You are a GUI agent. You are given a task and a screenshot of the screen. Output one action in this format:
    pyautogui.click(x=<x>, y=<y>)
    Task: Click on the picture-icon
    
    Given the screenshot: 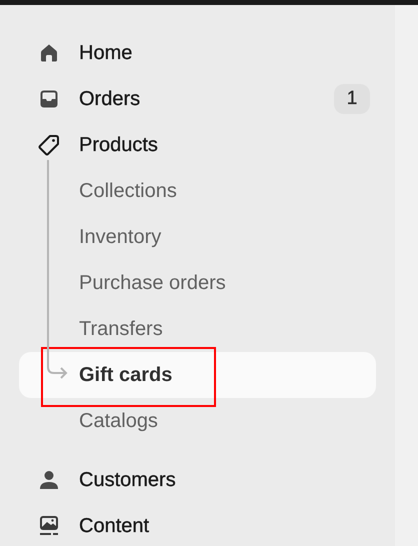 What is the action you would take?
    pyautogui.click(x=49, y=526)
    